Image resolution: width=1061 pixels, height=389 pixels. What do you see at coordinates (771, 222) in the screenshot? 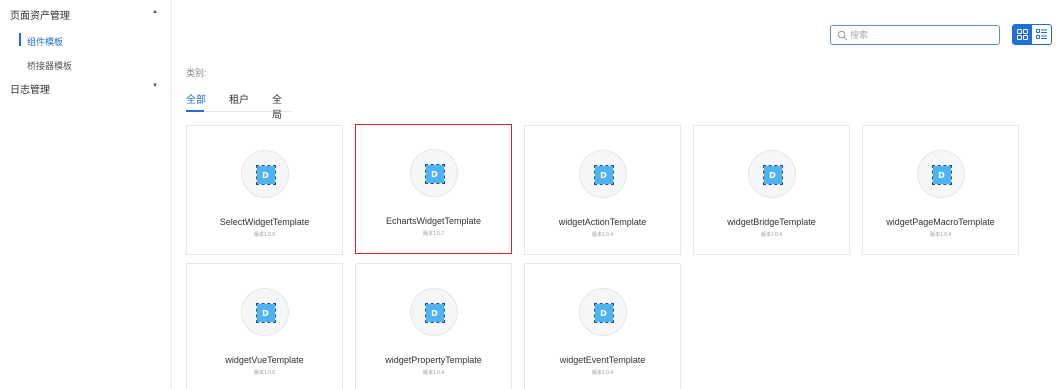
I see `template-name: widgetBridgeTemplate` at bounding box center [771, 222].